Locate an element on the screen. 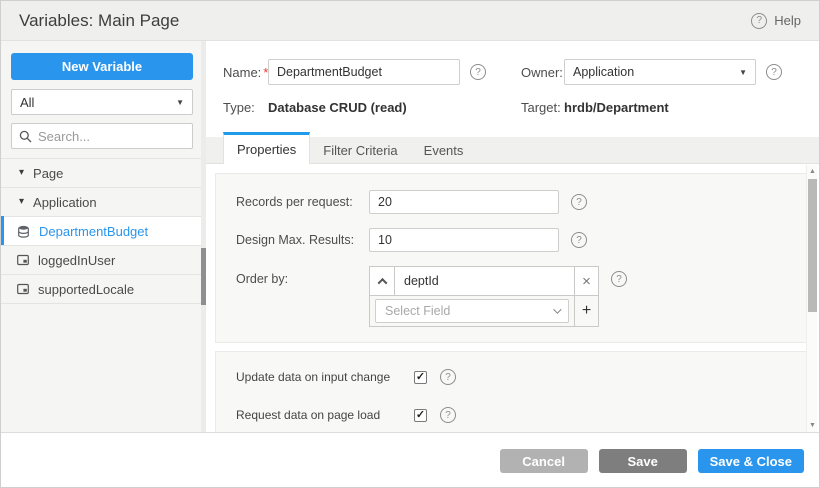 This screenshot has width=820, height=488. tab-events: Events is located at coordinates (444, 150).